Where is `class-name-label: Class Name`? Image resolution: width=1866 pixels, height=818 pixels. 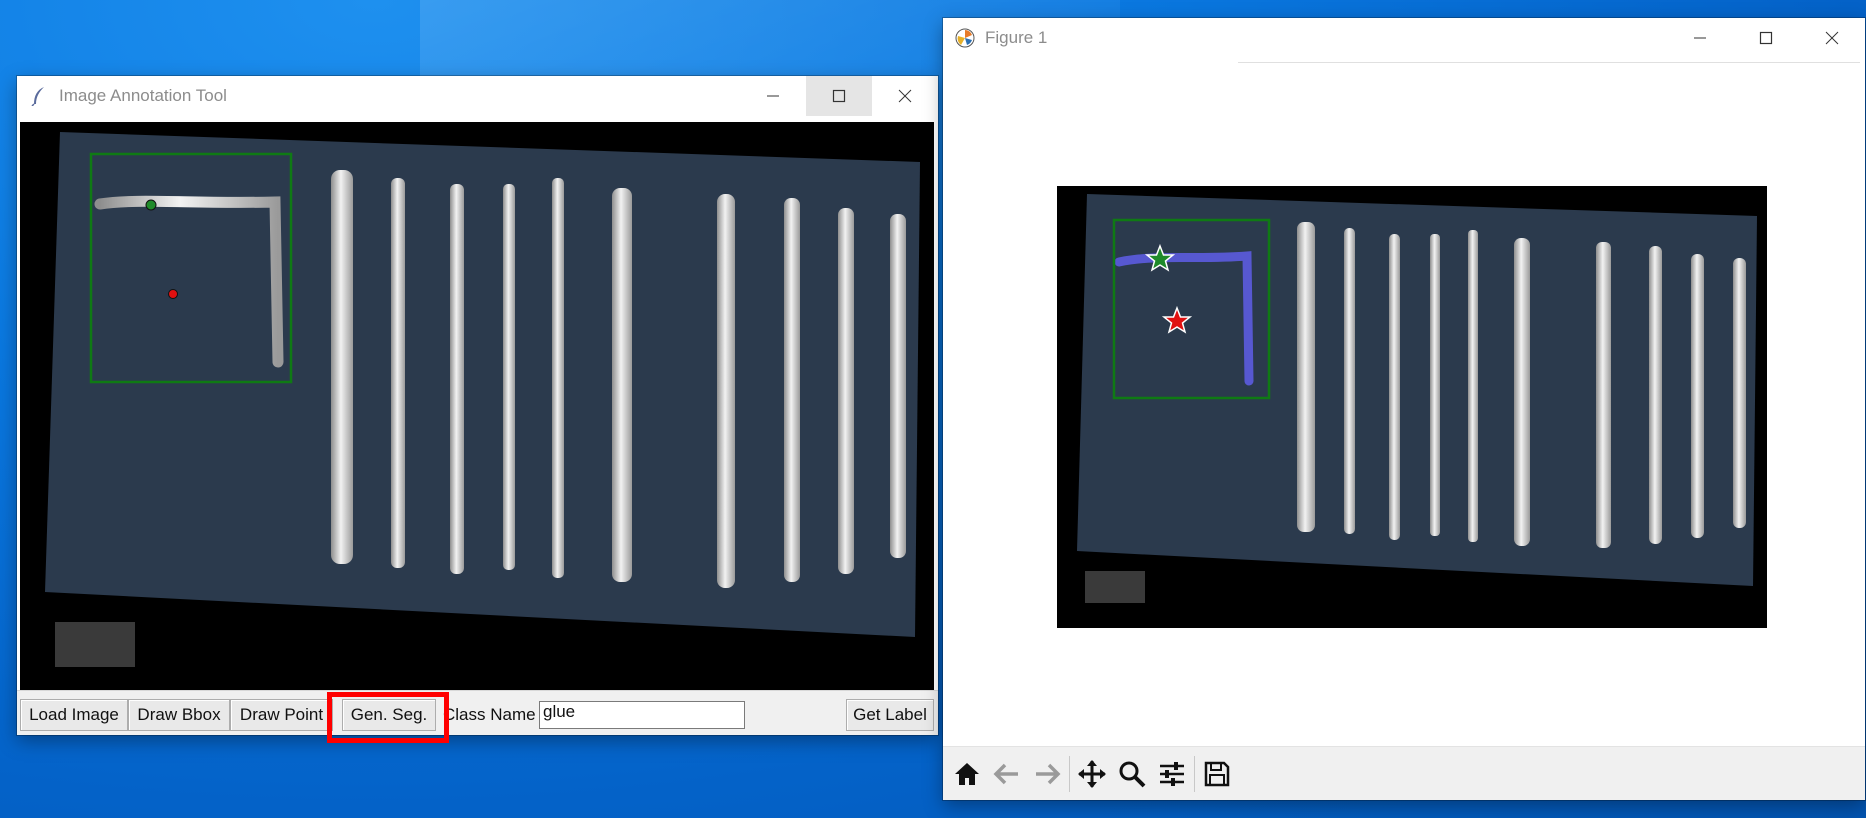
class-name-label: Class Name is located at coordinates (489, 714).